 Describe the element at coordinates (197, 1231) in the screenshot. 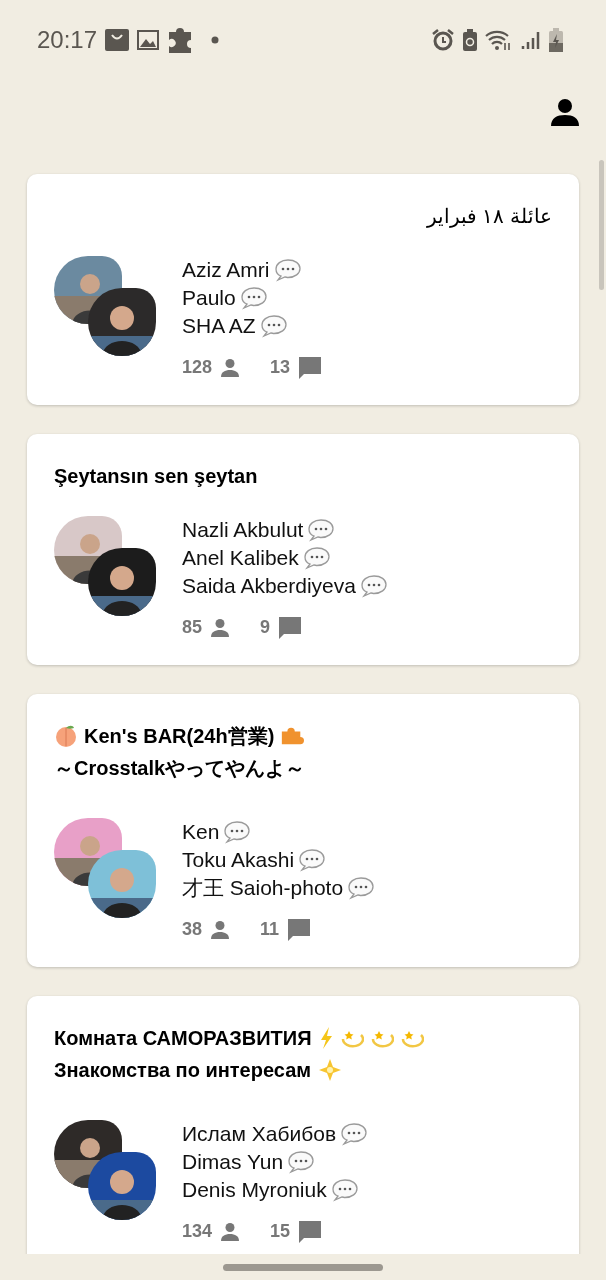

I see `listener-count: 134` at that location.